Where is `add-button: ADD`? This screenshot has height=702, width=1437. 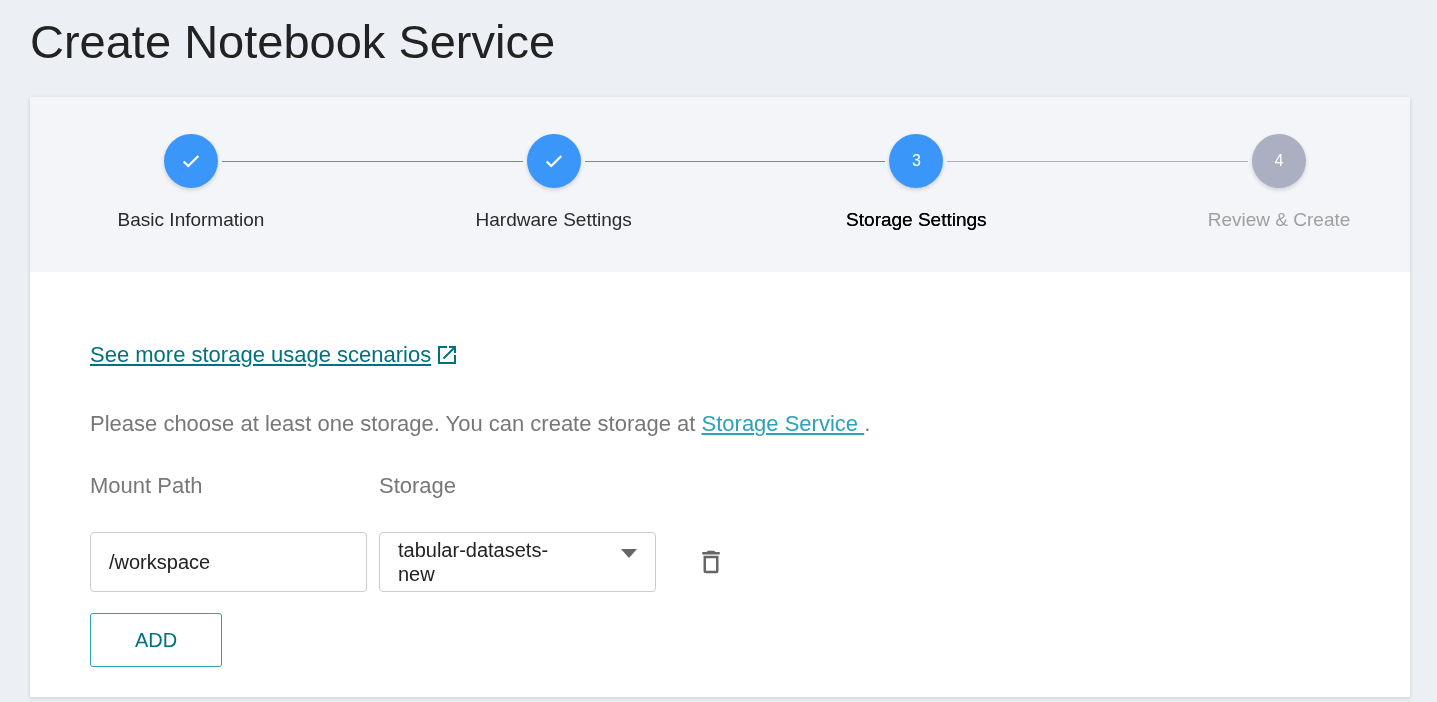
add-button: ADD is located at coordinates (156, 640).